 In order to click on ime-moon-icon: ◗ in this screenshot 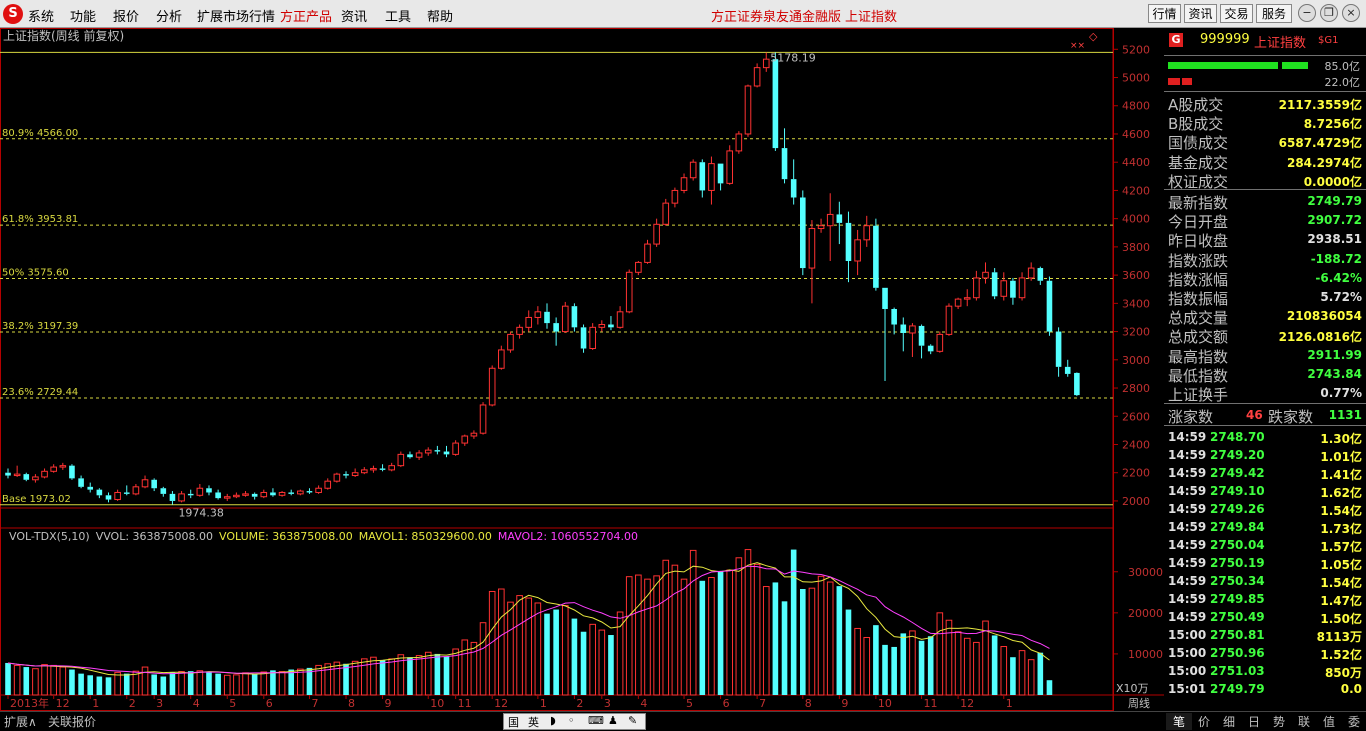, I will do `click(553, 720)`.